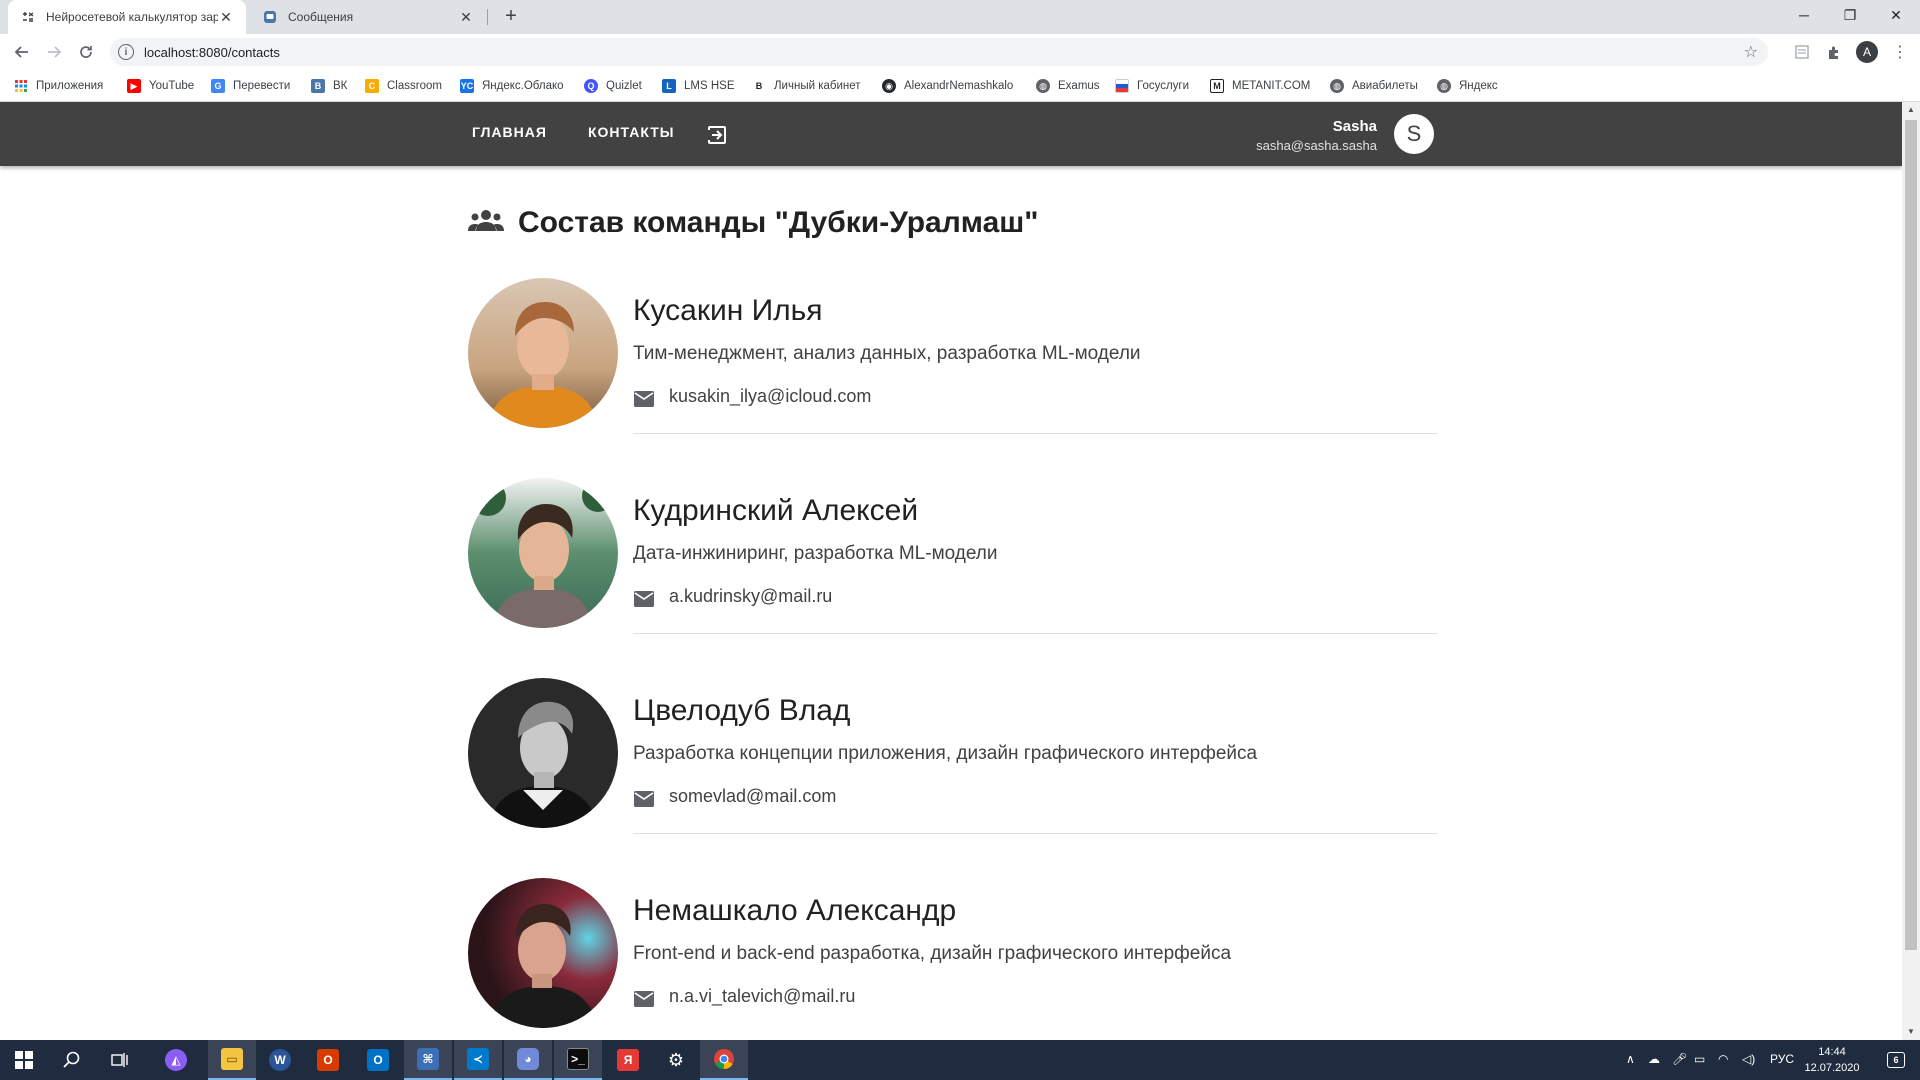 The height and width of the screenshot is (1080, 1920). Describe the element at coordinates (511, 17) in the screenshot. I see `new-tab-button: +` at that location.